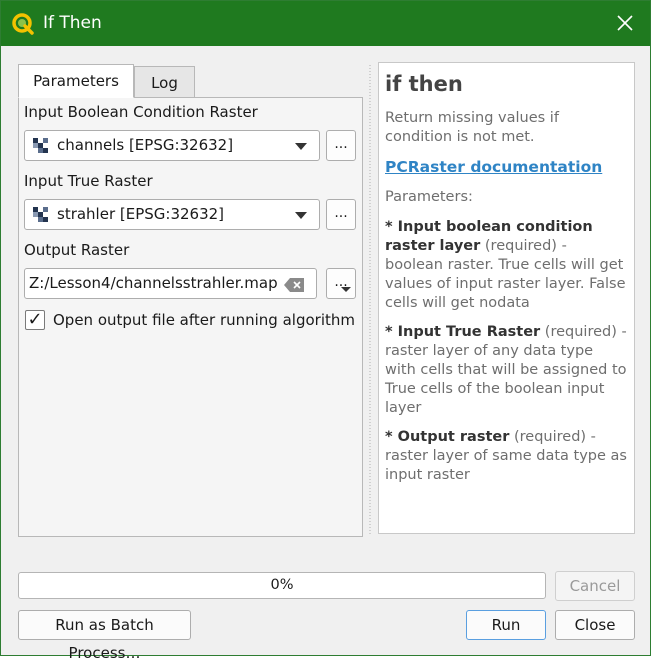 This screenshot has width=651, height=667. I want to click on open-output-checkbox: ✓, so click(35, 320).